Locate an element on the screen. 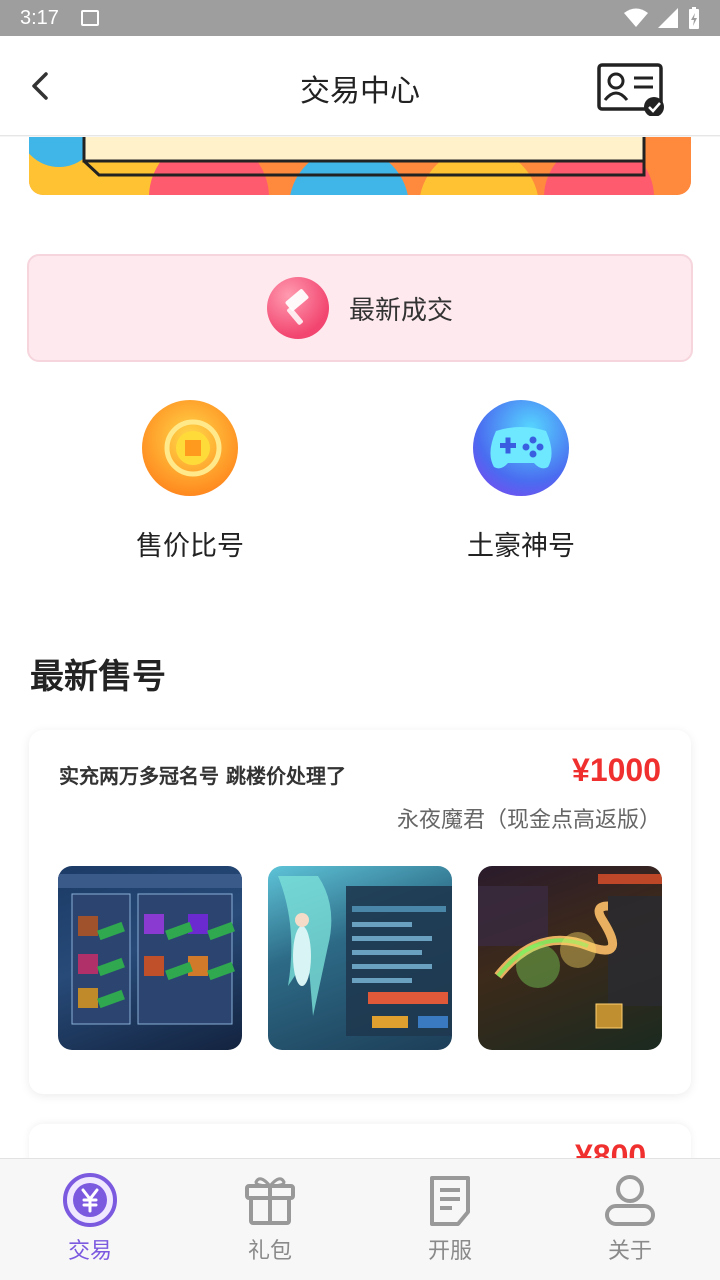 The image size is (720, 1280). tab-gift: 礼包 is located at coordinates (270, 1219).